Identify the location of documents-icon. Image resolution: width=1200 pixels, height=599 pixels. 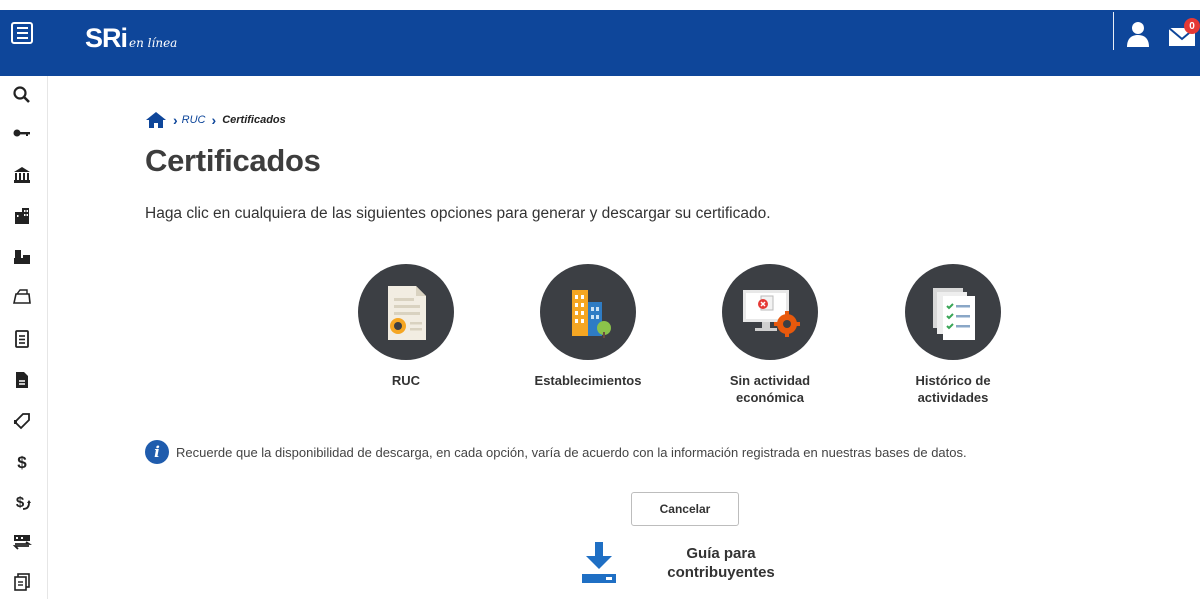
(22, 582).